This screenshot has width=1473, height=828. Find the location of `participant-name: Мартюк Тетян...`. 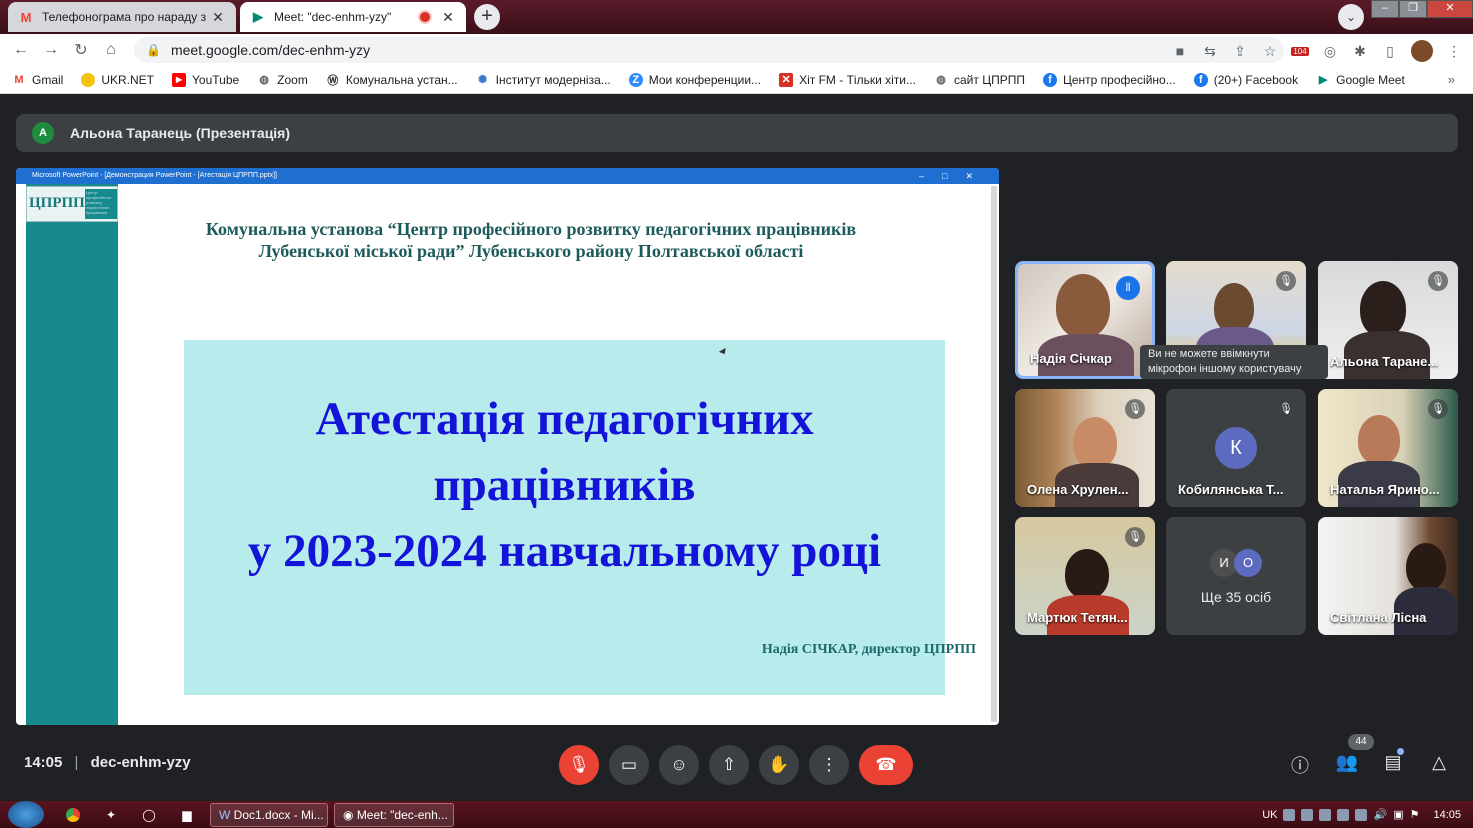

participant-name: Мартюк Тетян... is located at coordinates (1077, 617).